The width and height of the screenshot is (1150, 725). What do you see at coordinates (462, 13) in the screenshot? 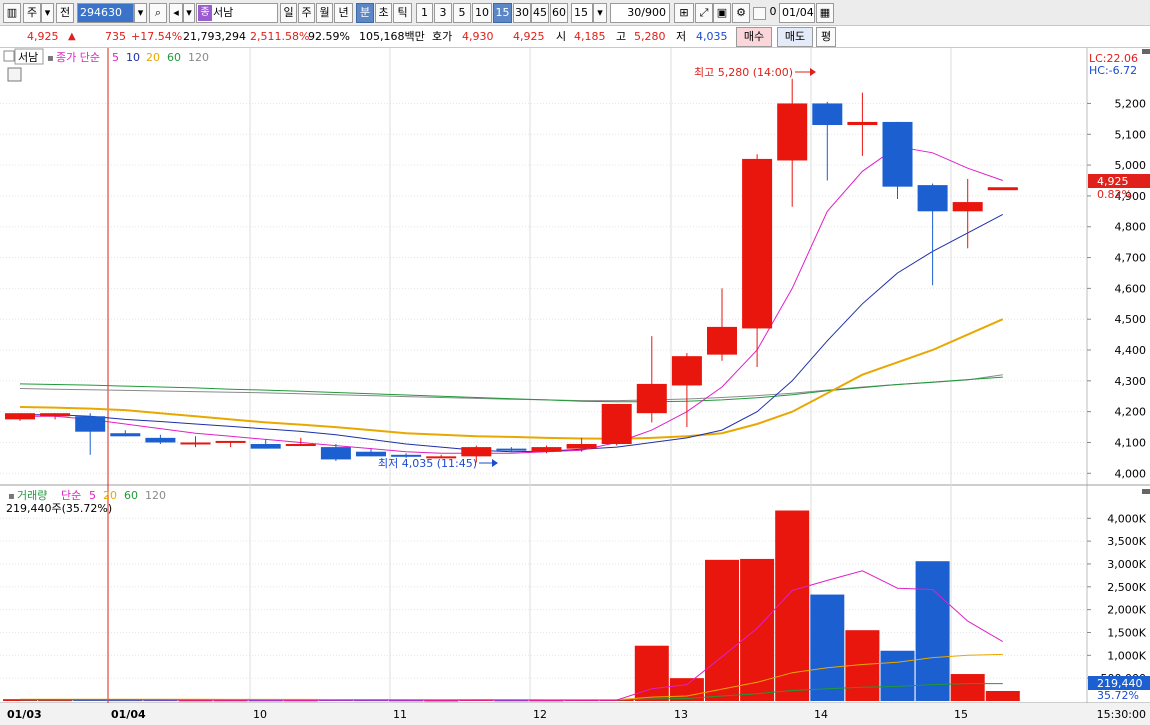
I see `interval-5-button: 5` at bounding box center [462, 13].